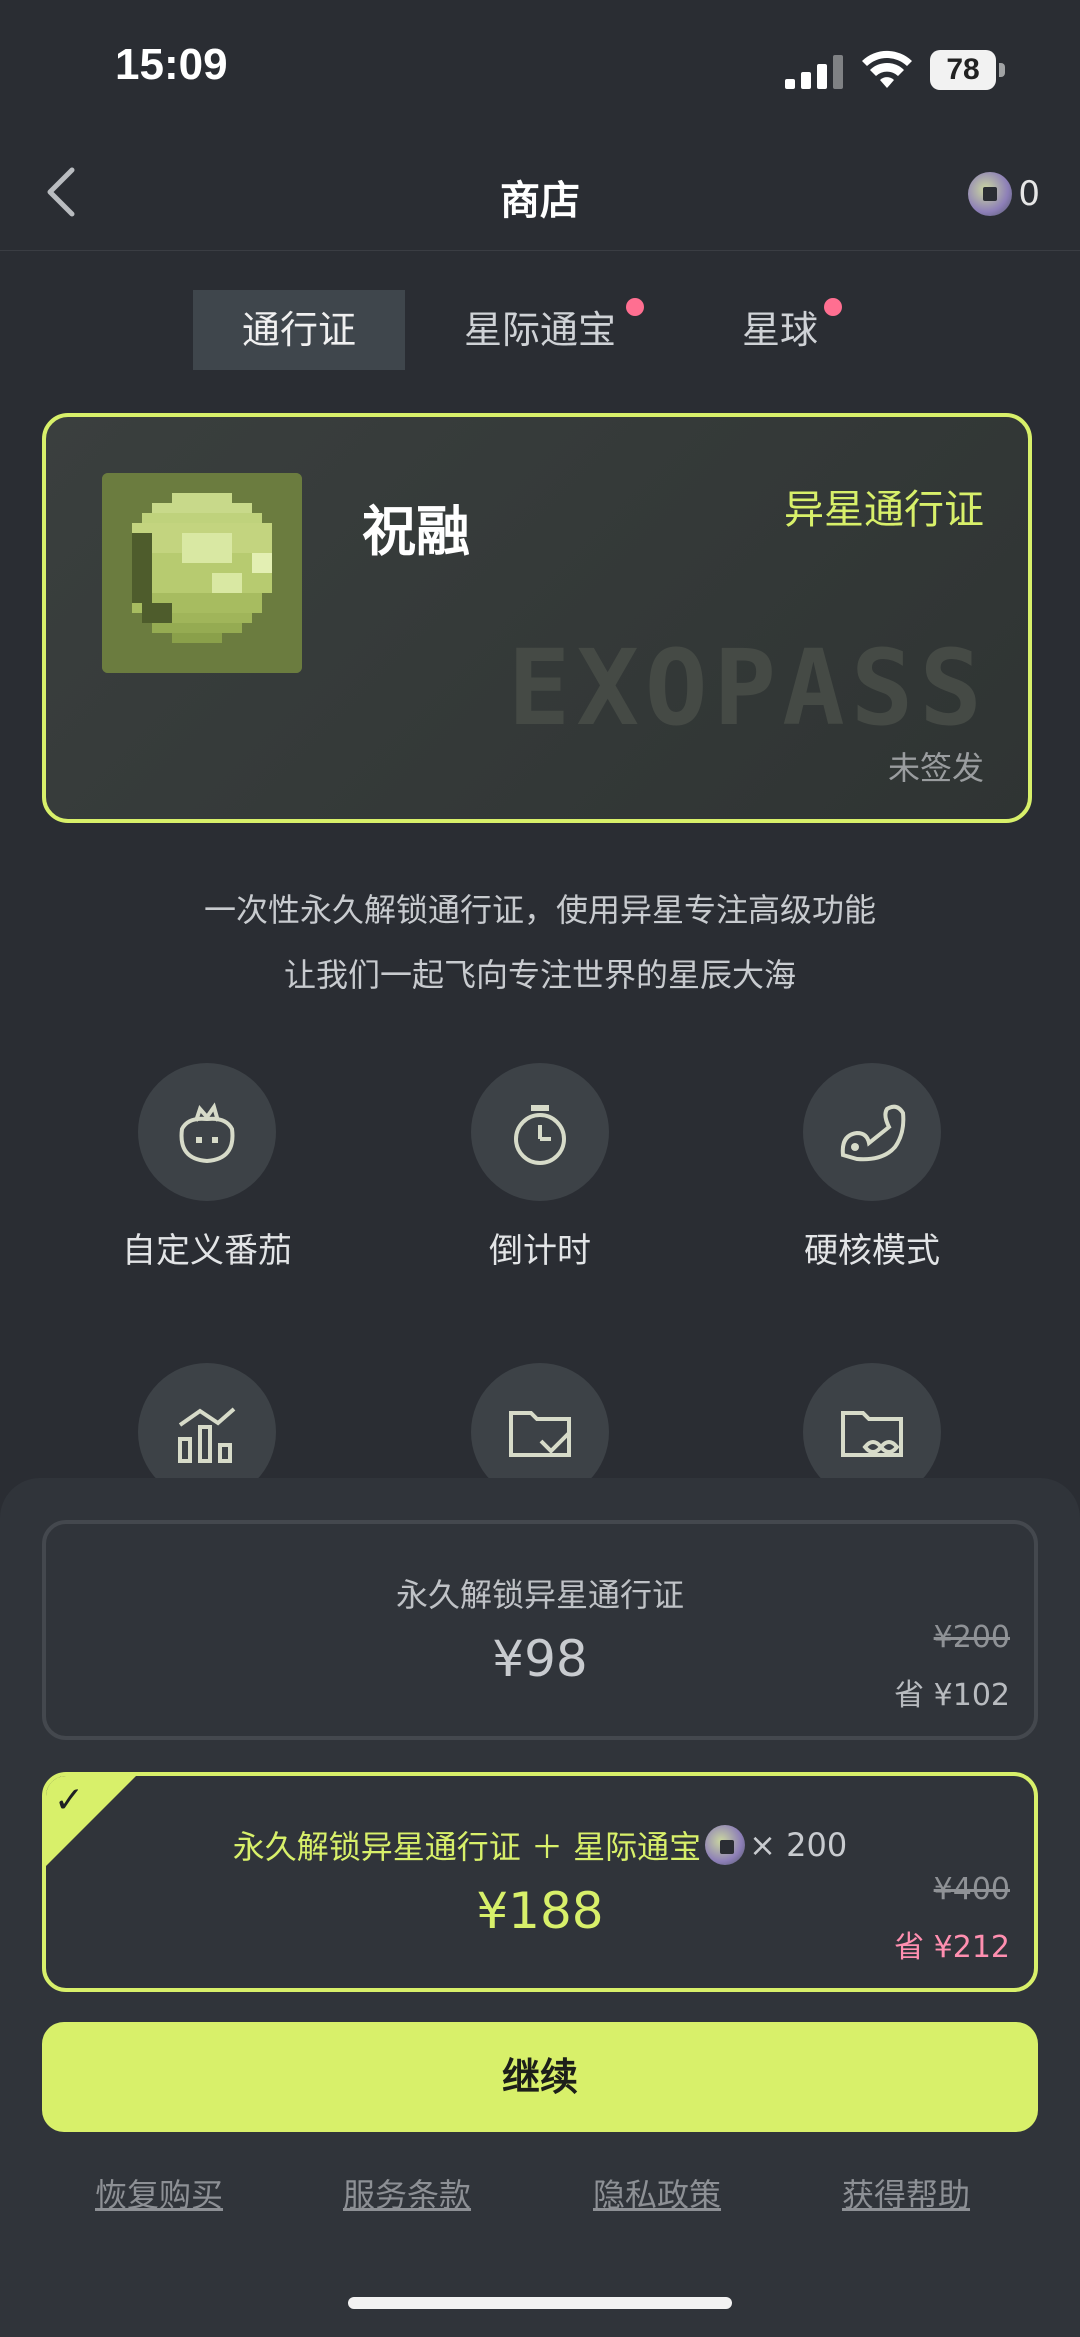  Describe the element at coordinates (540, 2195) in the screenshot. I see `footer-links: 恢复购买 服务条款 隐私政策 获得帮助` at that location.